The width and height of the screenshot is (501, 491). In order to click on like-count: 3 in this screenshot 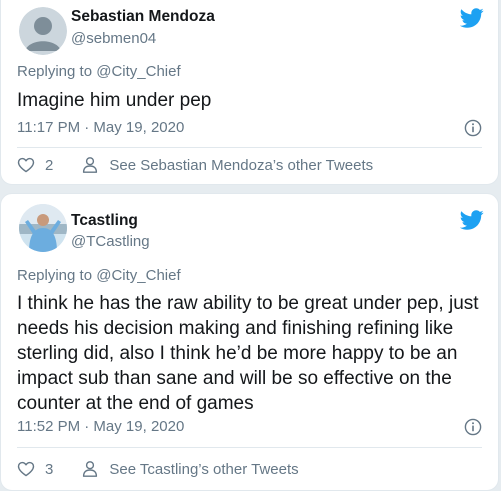, I will do `click(49, 469)`.